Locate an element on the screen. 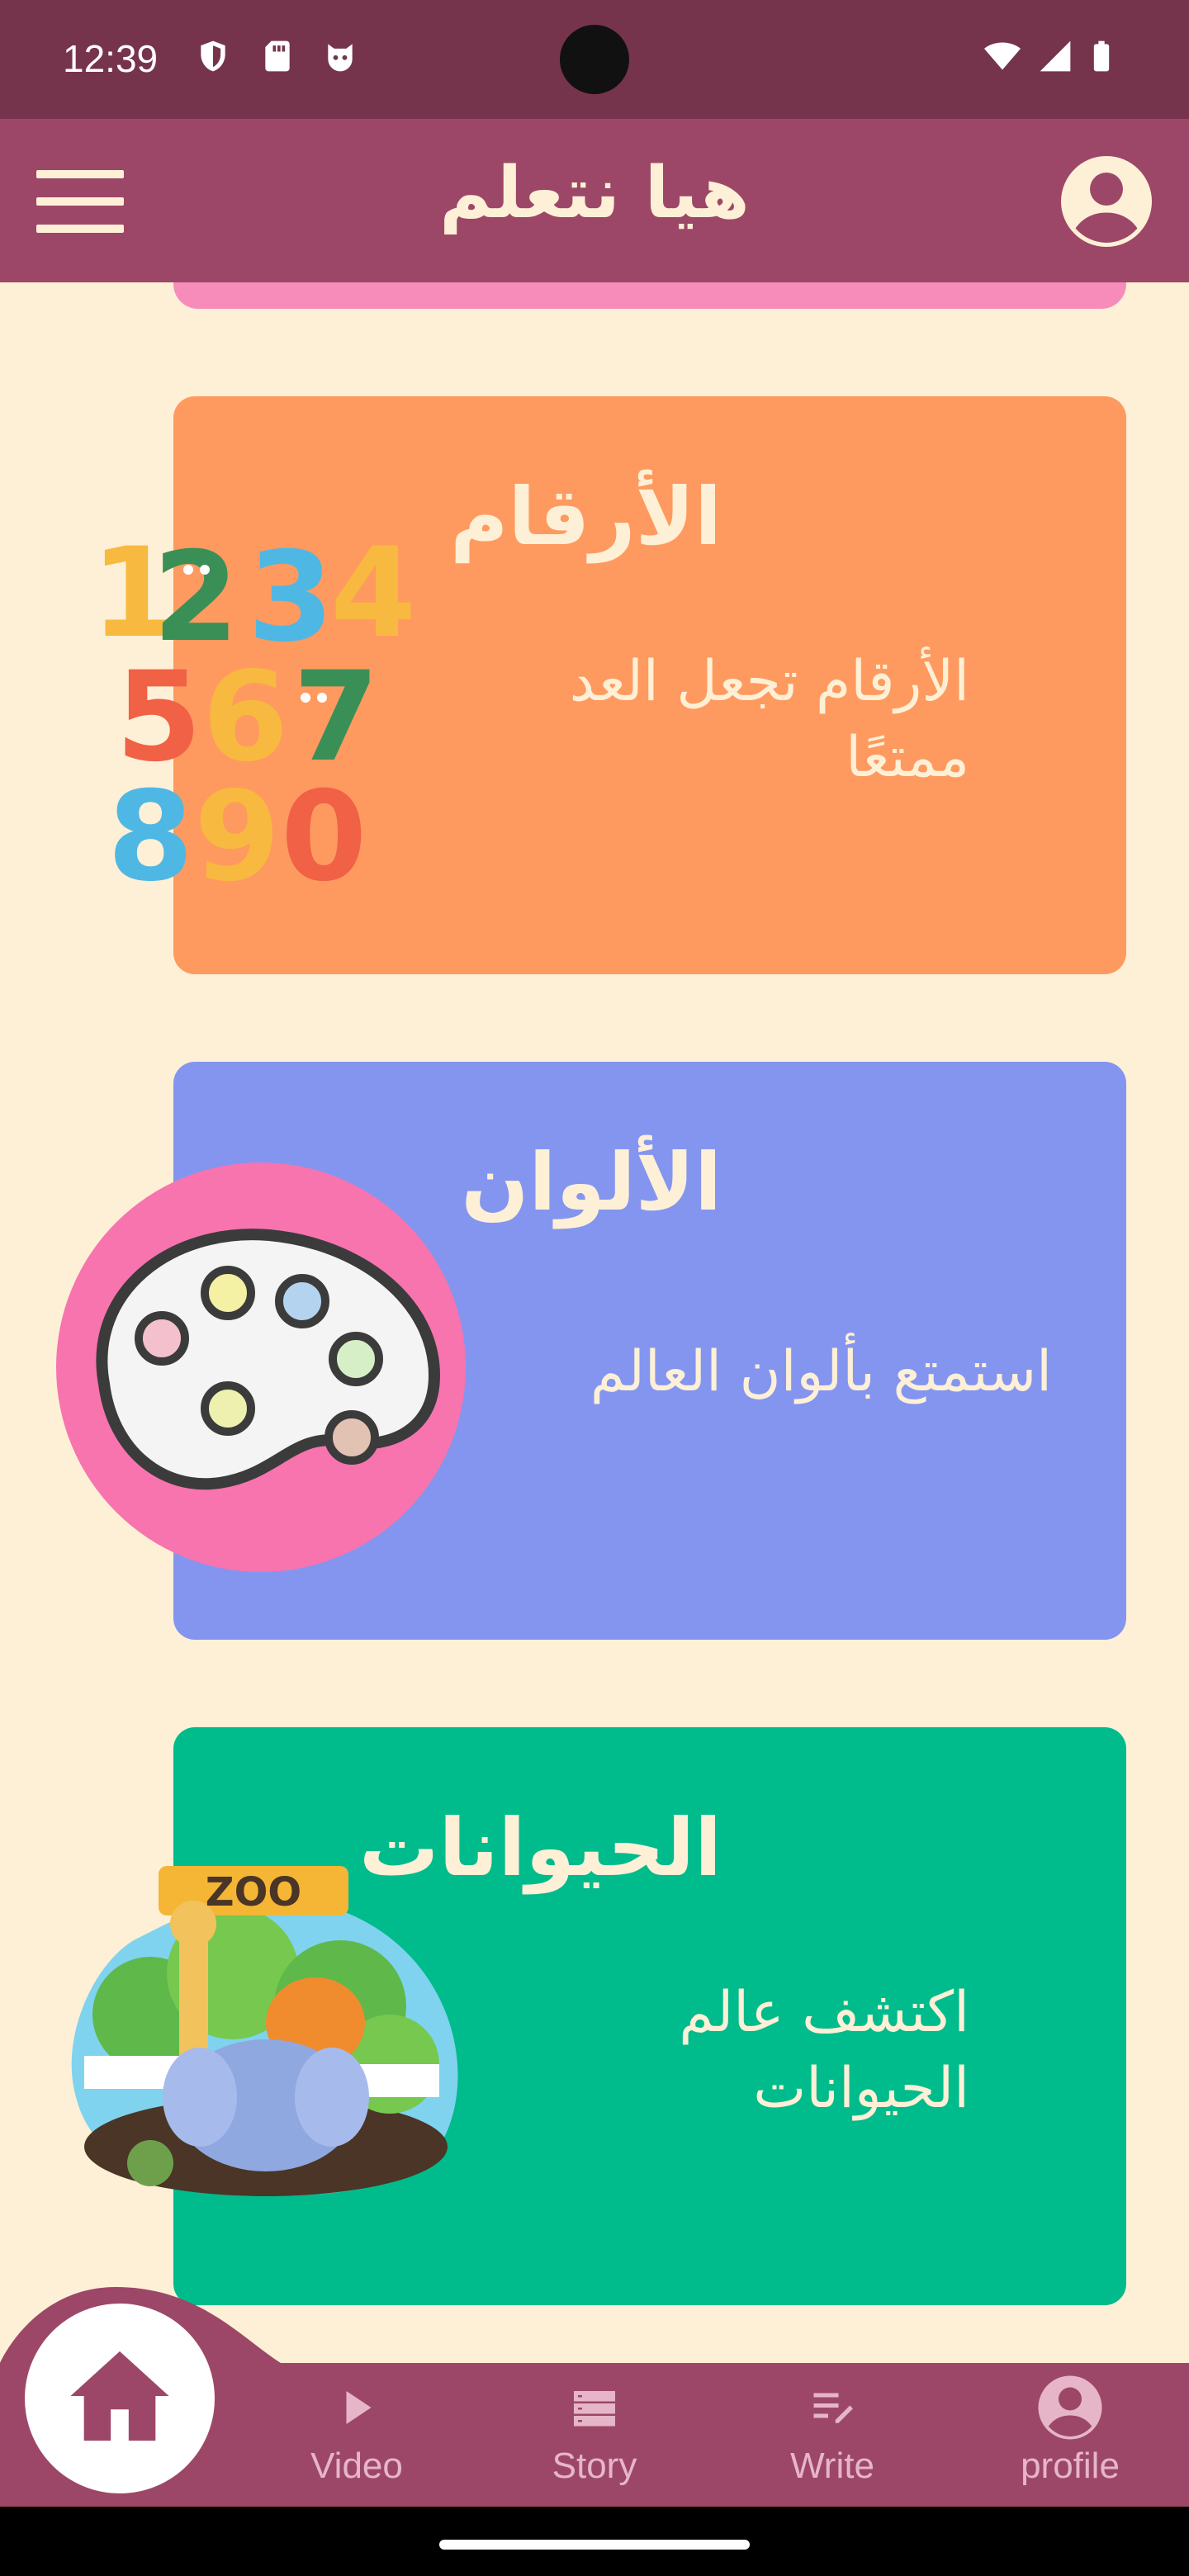 The height and width of the screenshot is (2576, 1189). play-icon is located at coordinates (359, 2407).